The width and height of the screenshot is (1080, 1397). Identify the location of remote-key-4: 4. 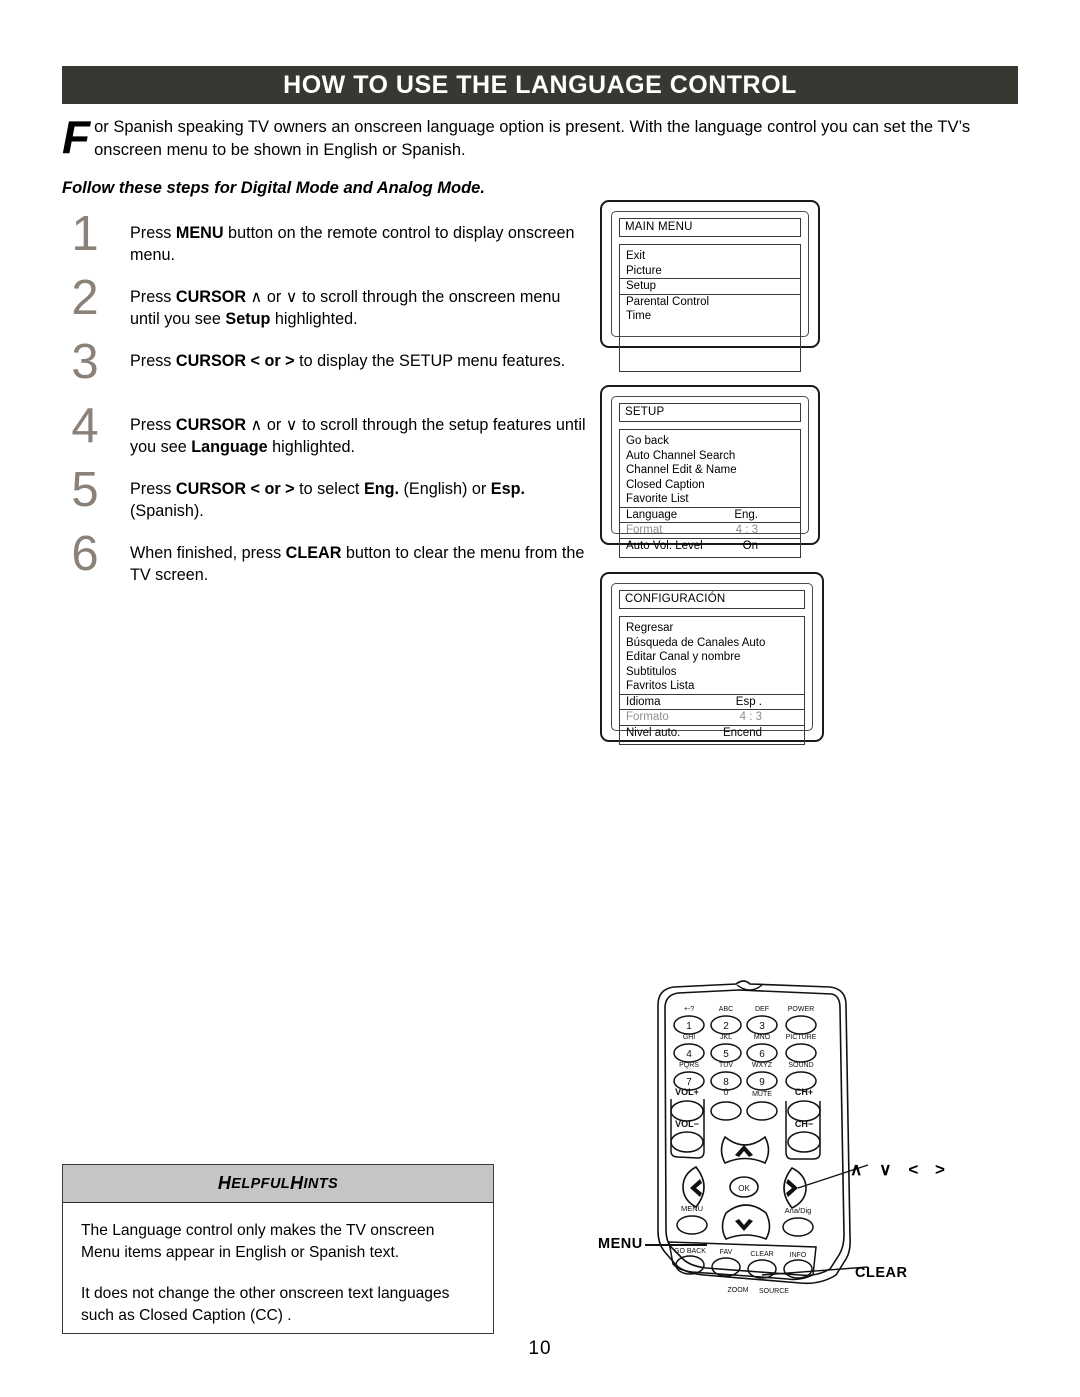
(689, 1054).